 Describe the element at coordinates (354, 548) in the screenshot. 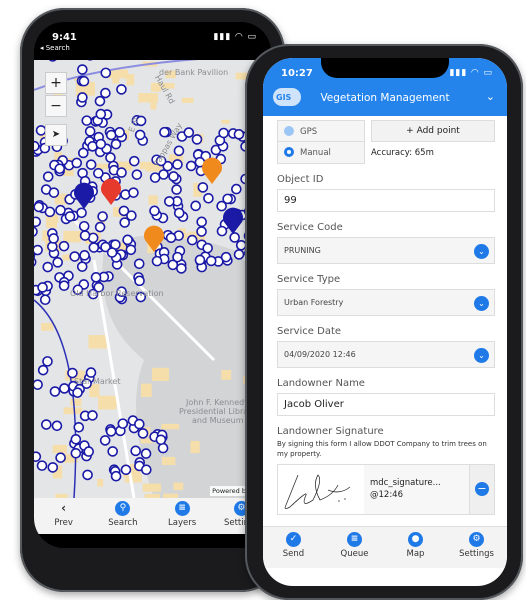

I see `queue-button: ≡ Queue` at that location.